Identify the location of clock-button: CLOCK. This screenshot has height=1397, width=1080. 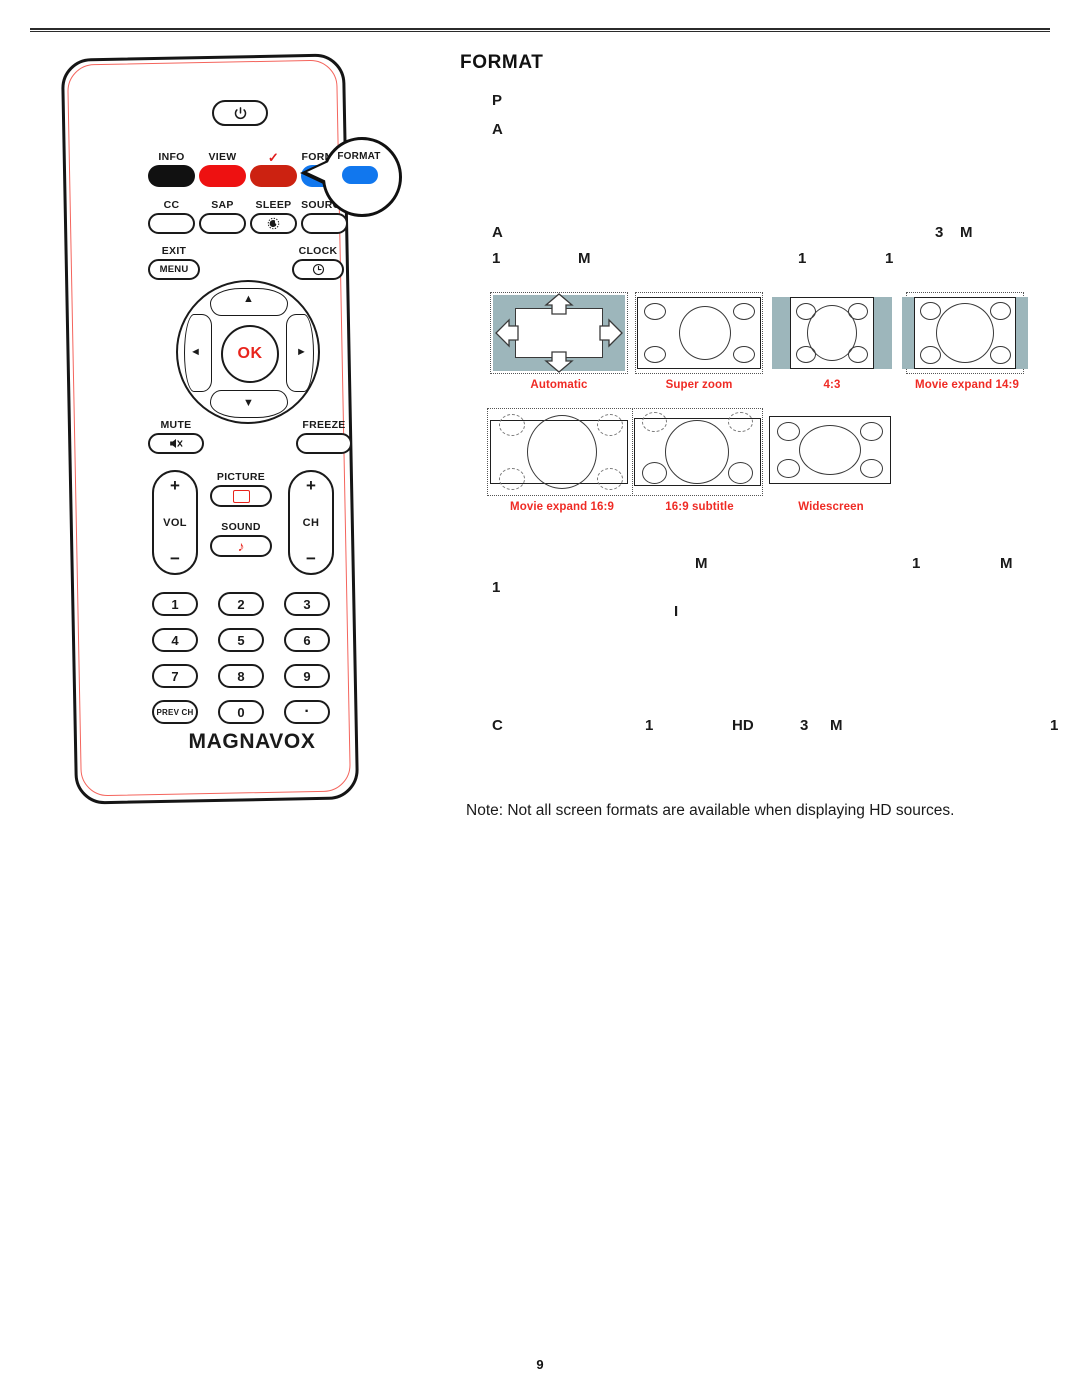
(318, 263).